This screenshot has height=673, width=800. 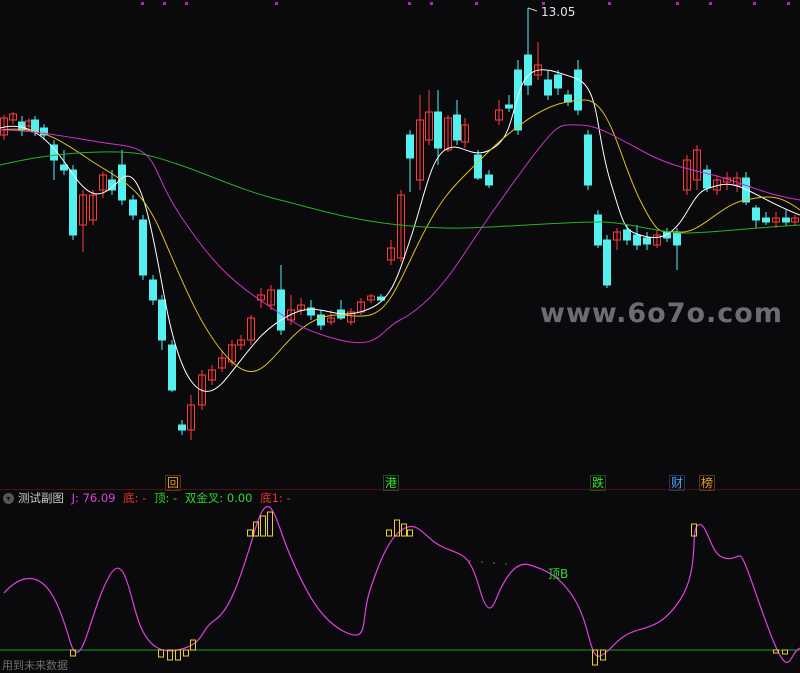 What do you see at coordinates (8, 498) in the screenshot?
I see `collapse-icon: ▾` at bounding box center [8, 498].